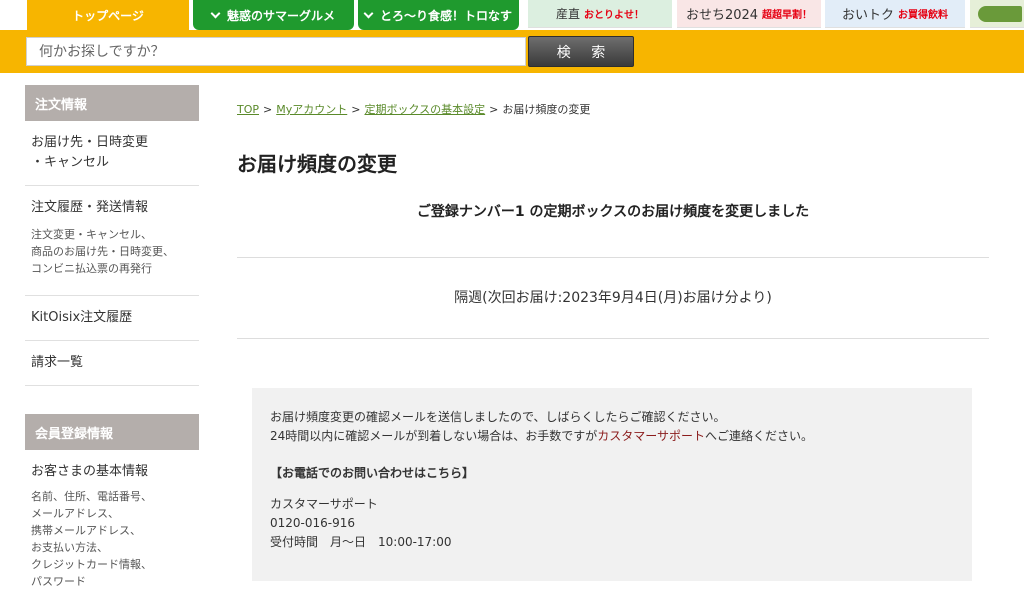  What do you see at coordinates (280, 15) in the screenshot?
I see `nav-summer-gourmet-label: 魅惑のサマーグルメ` at bounding box center [280, 15].